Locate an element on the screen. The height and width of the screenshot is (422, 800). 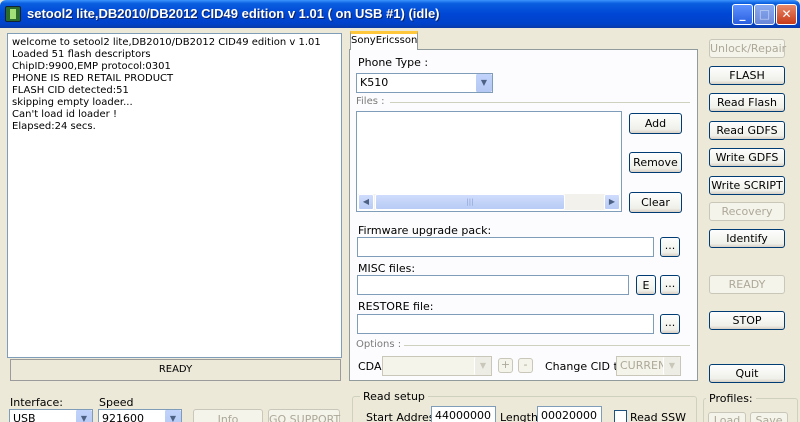
options-label: Options : is located at coordinates (379, 344).